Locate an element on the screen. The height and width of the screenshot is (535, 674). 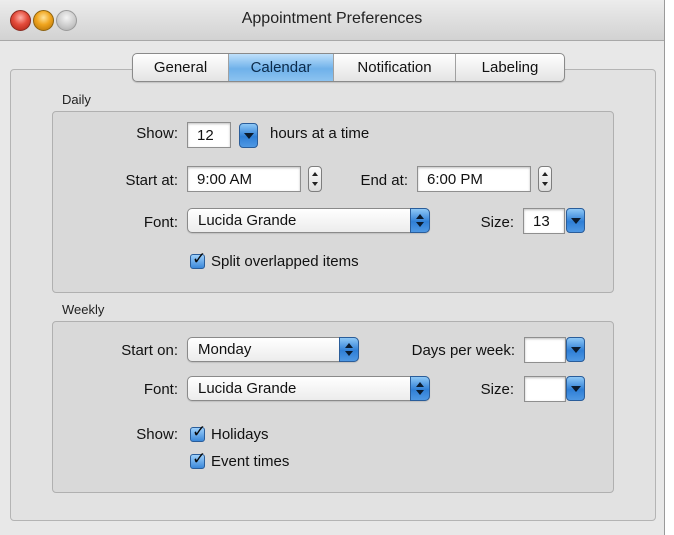
days-per-week-combo-field is located at coordinates (545, 350).